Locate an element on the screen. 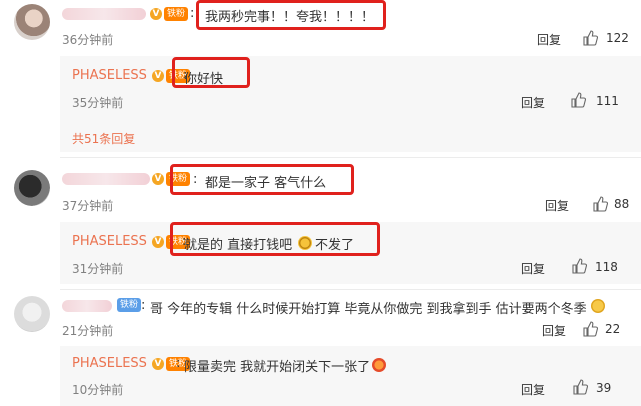 This screenshot has height=406, width=641. view-all-replies-link: 共51条回复 is located at coordinates (103, 138).